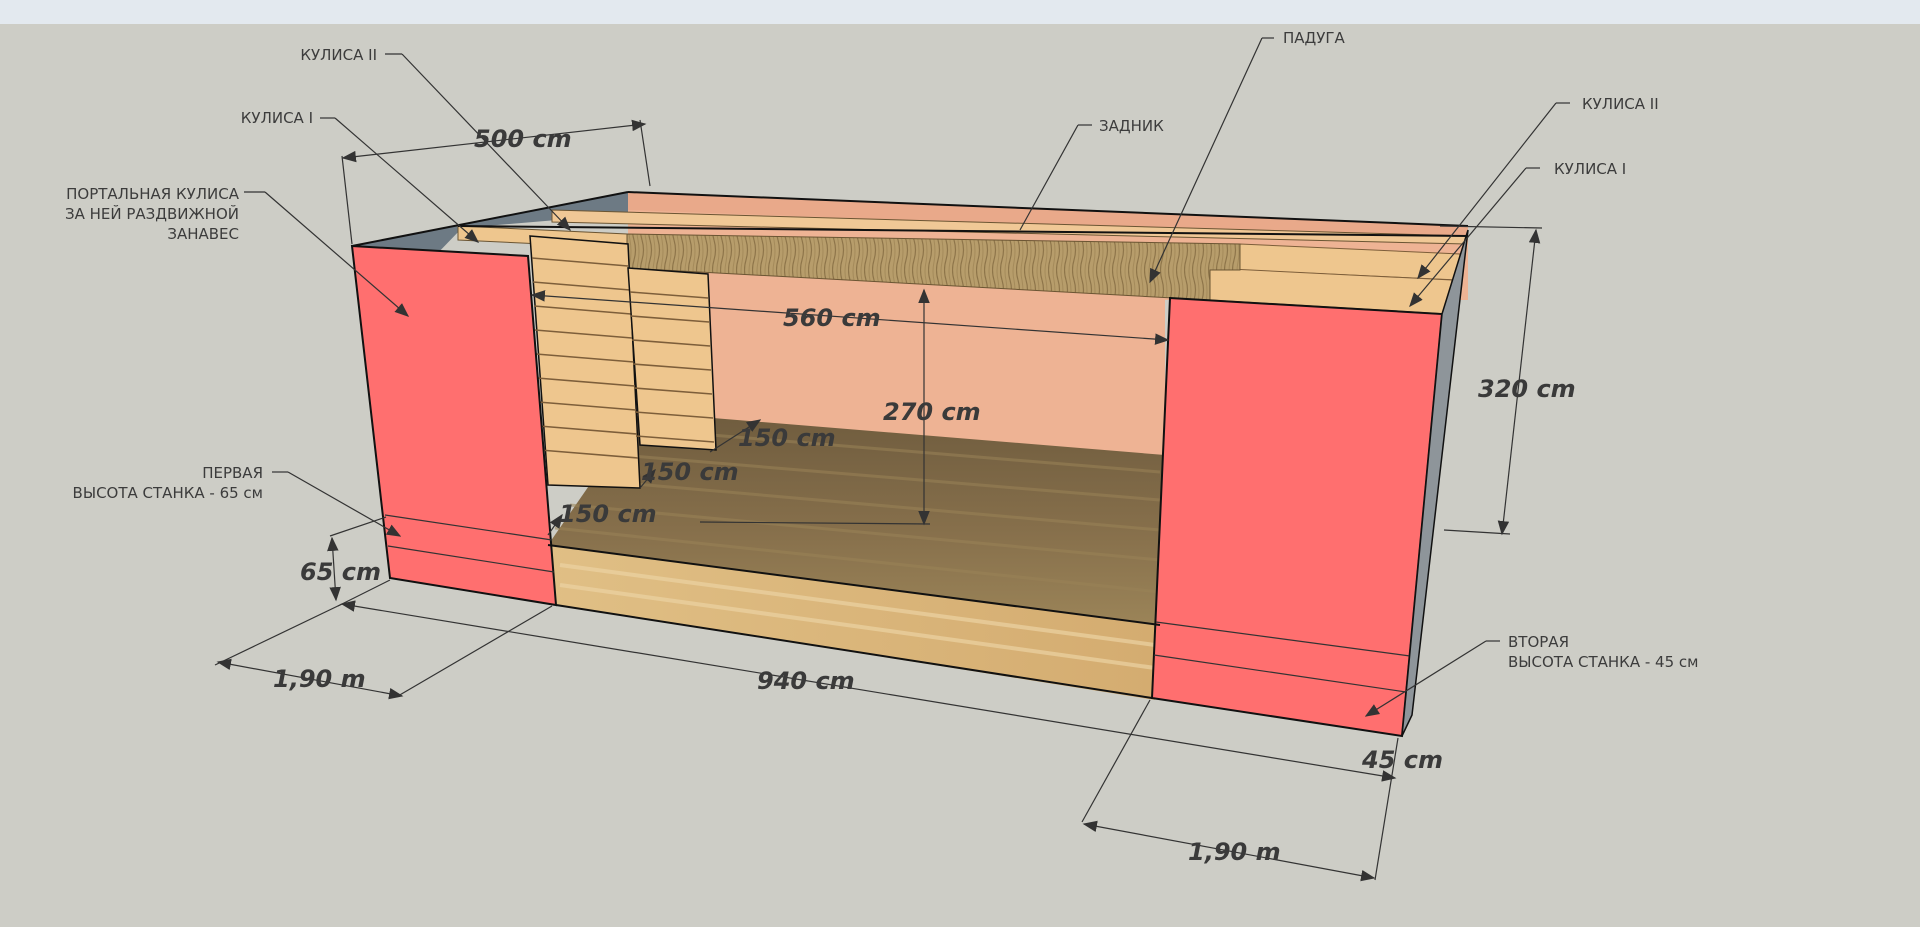 The width and height of the screenshot is (1920, 927). Describe the element at coordinates (454, 425) in the screenshot. I see `left-portal-kulisa` at that location.